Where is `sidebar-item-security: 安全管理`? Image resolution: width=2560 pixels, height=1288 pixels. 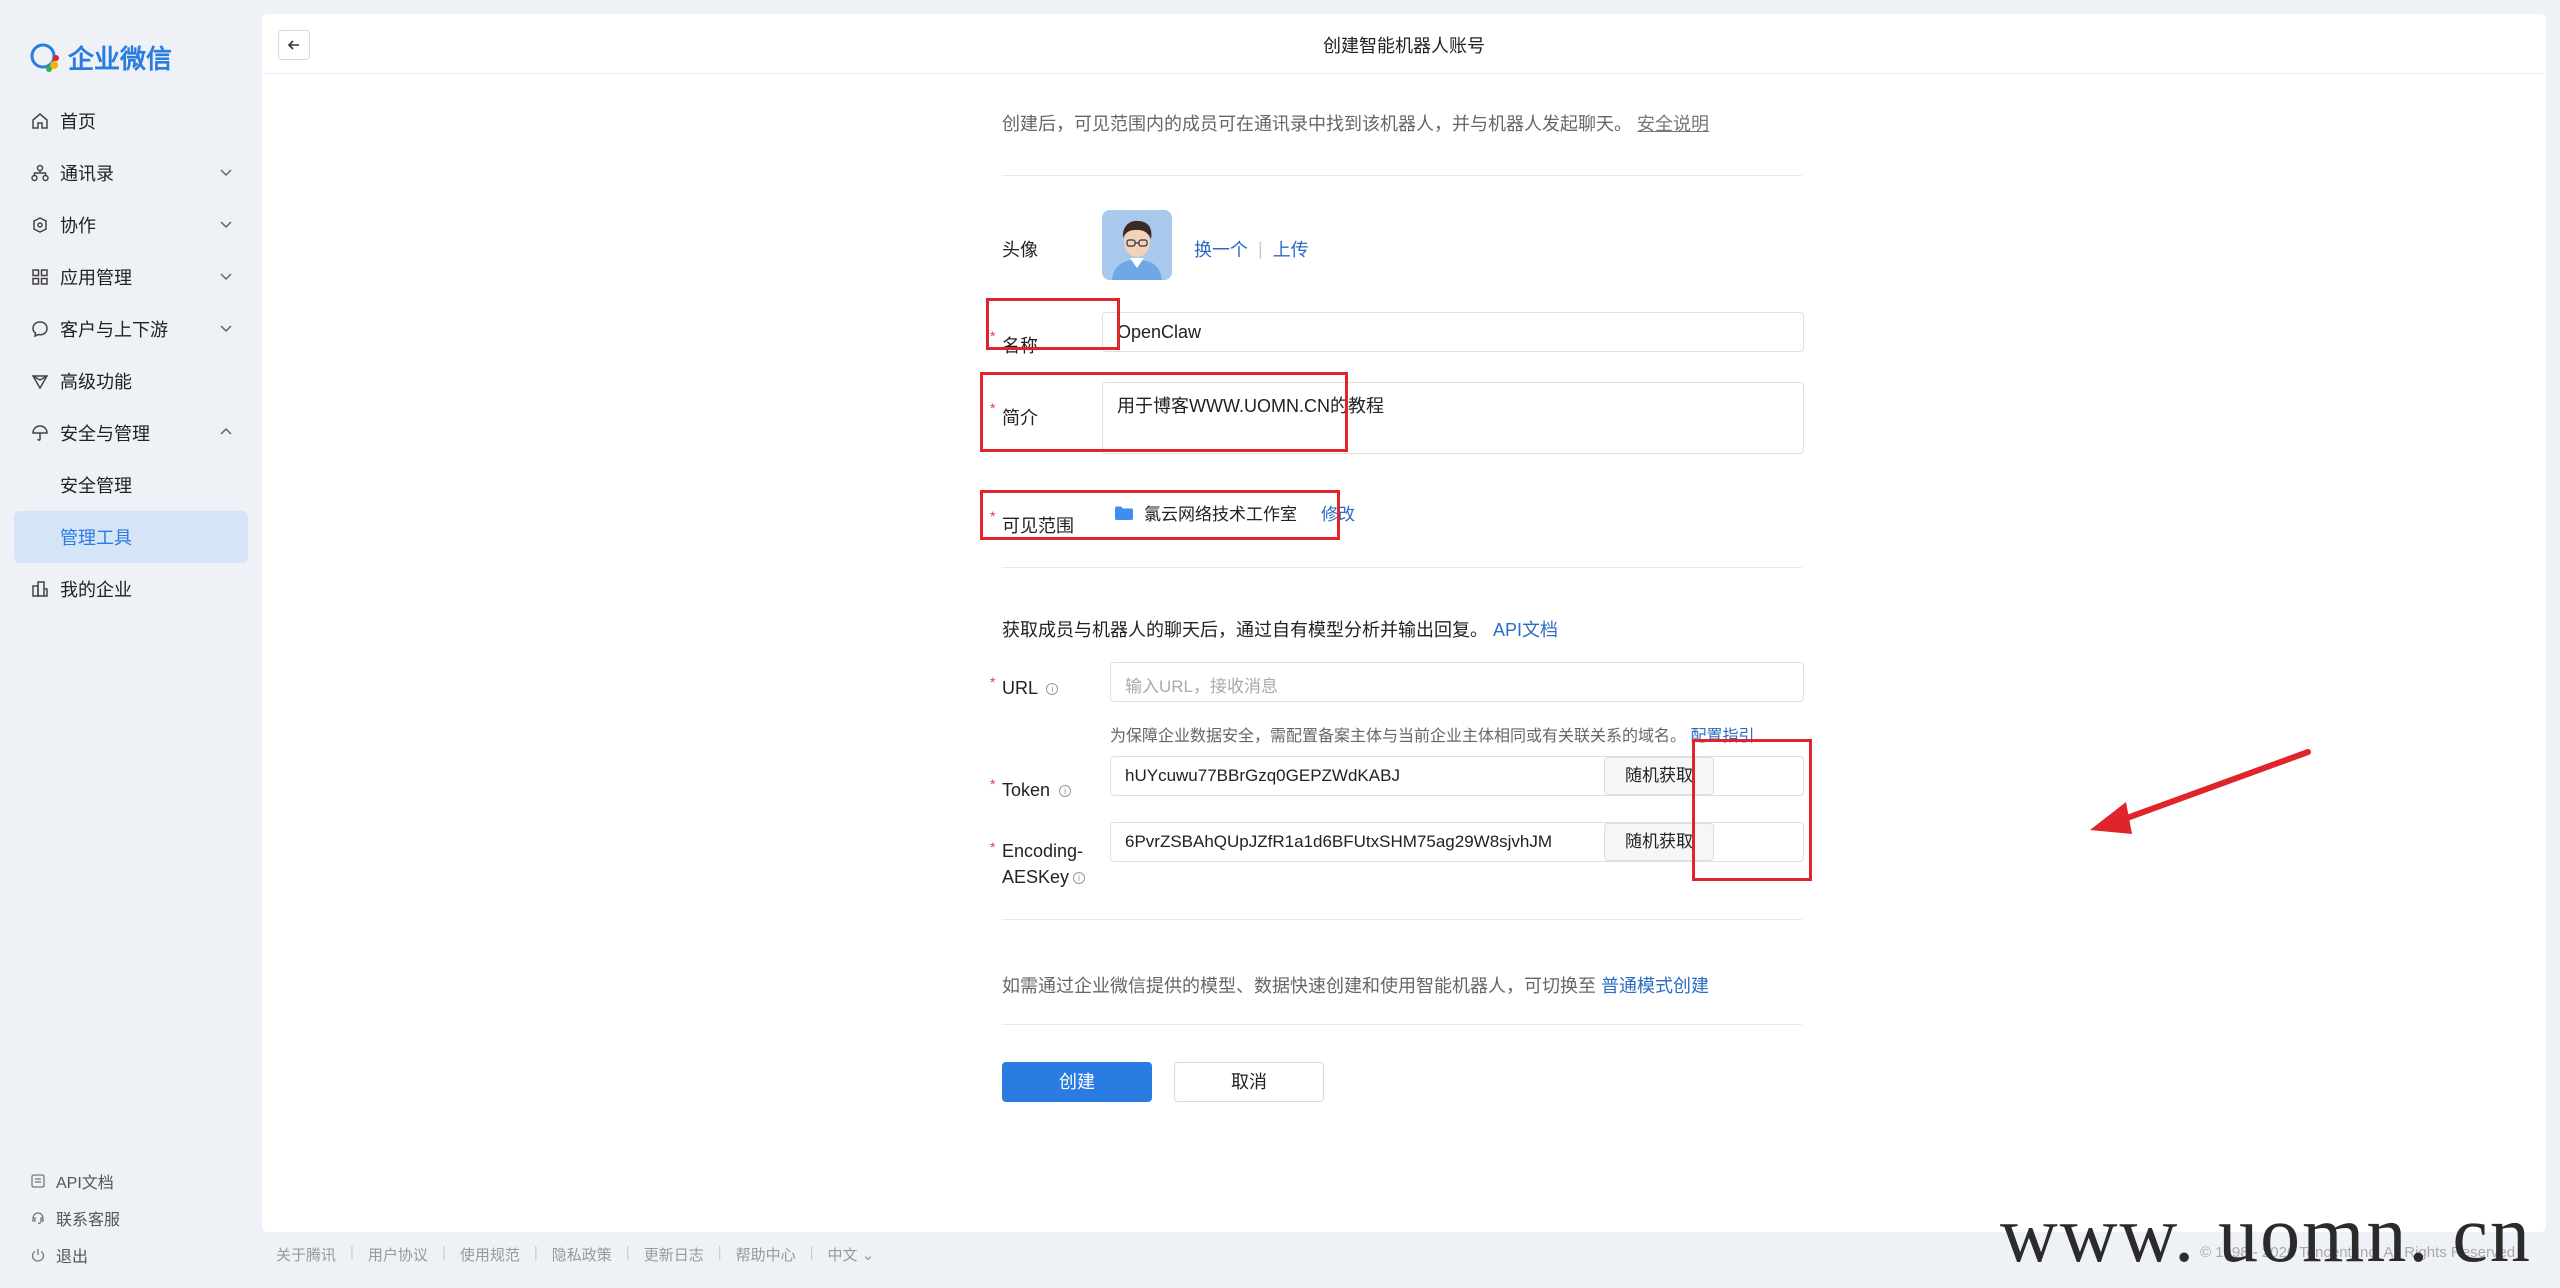 sidebar-item-security: 安全管理 is located at coordinates (131, 485).